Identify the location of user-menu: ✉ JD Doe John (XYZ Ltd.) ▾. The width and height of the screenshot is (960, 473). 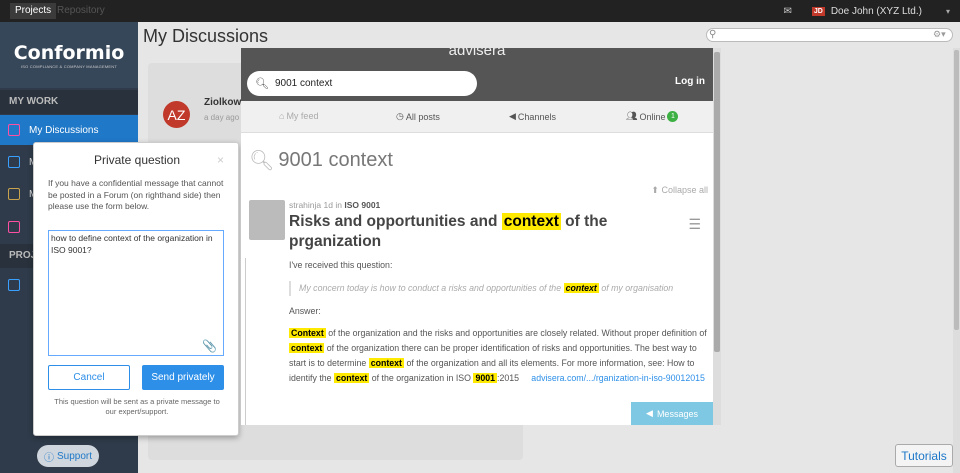
(866, 11).